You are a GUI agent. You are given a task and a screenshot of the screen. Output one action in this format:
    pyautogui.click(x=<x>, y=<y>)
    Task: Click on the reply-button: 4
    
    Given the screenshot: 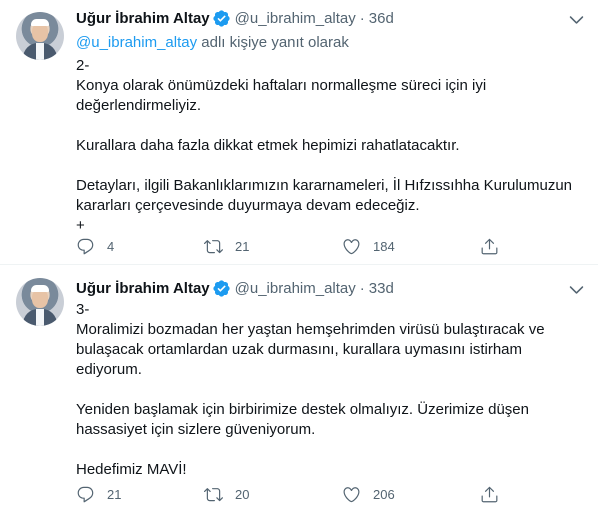 What is the action you would take?
    pyautogui.click(x=95, y=246)
    